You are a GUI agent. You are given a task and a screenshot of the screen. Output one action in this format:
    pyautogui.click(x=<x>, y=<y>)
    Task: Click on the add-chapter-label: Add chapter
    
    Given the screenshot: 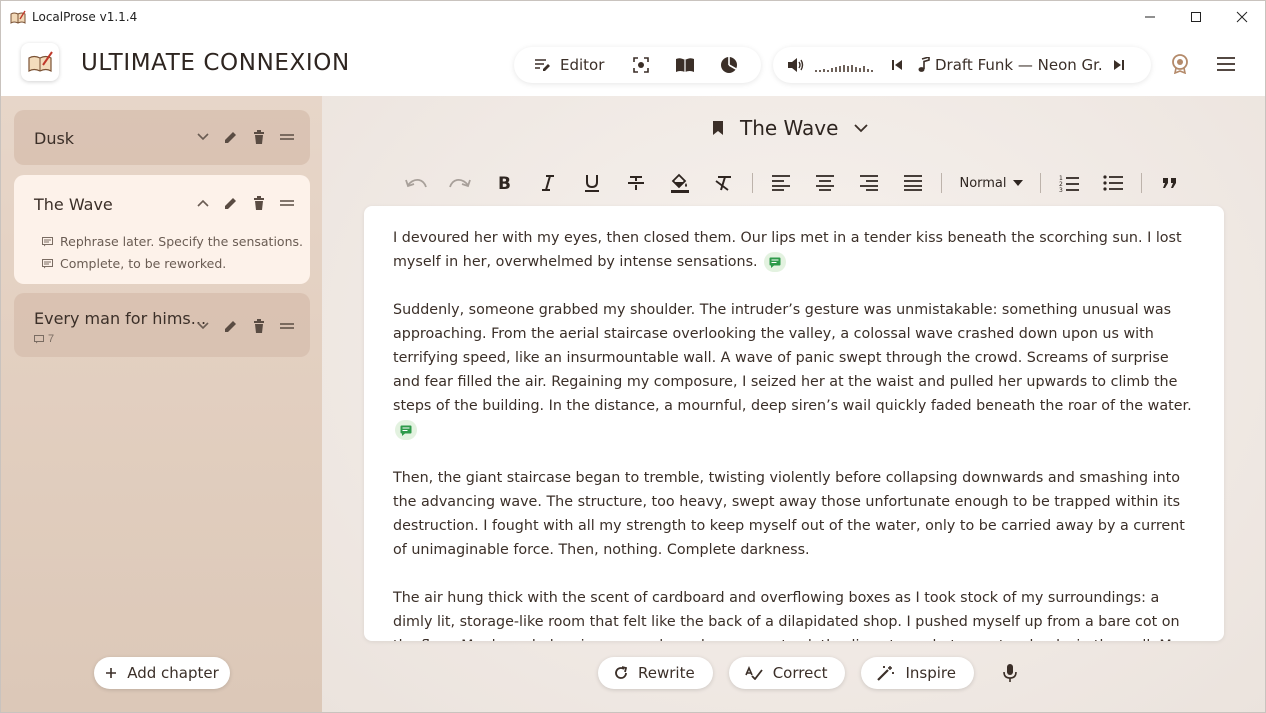 What is the action you would take?
    pyautogui.click(x=173, y=673)
    